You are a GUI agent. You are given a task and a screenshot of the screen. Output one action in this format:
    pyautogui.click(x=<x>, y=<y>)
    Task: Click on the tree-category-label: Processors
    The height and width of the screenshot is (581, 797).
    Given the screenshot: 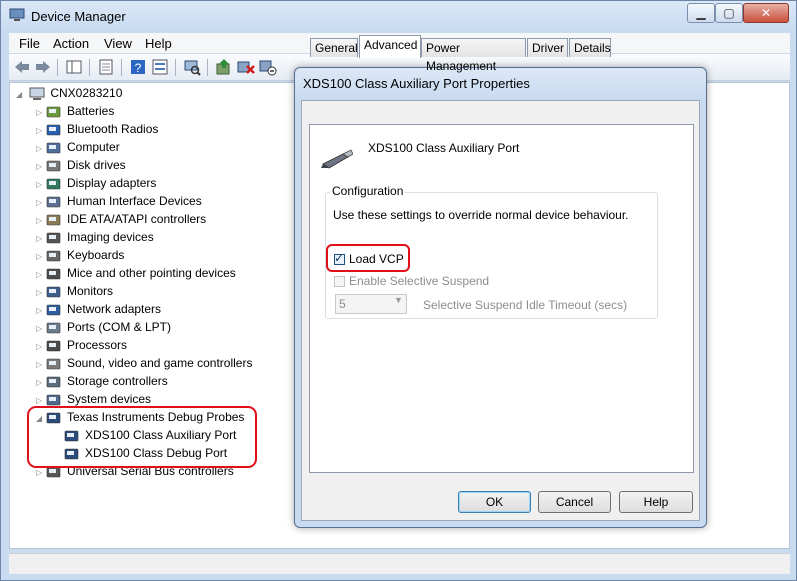 What is the action you would take?
    pyautogui.click(x=97, y=345)
    